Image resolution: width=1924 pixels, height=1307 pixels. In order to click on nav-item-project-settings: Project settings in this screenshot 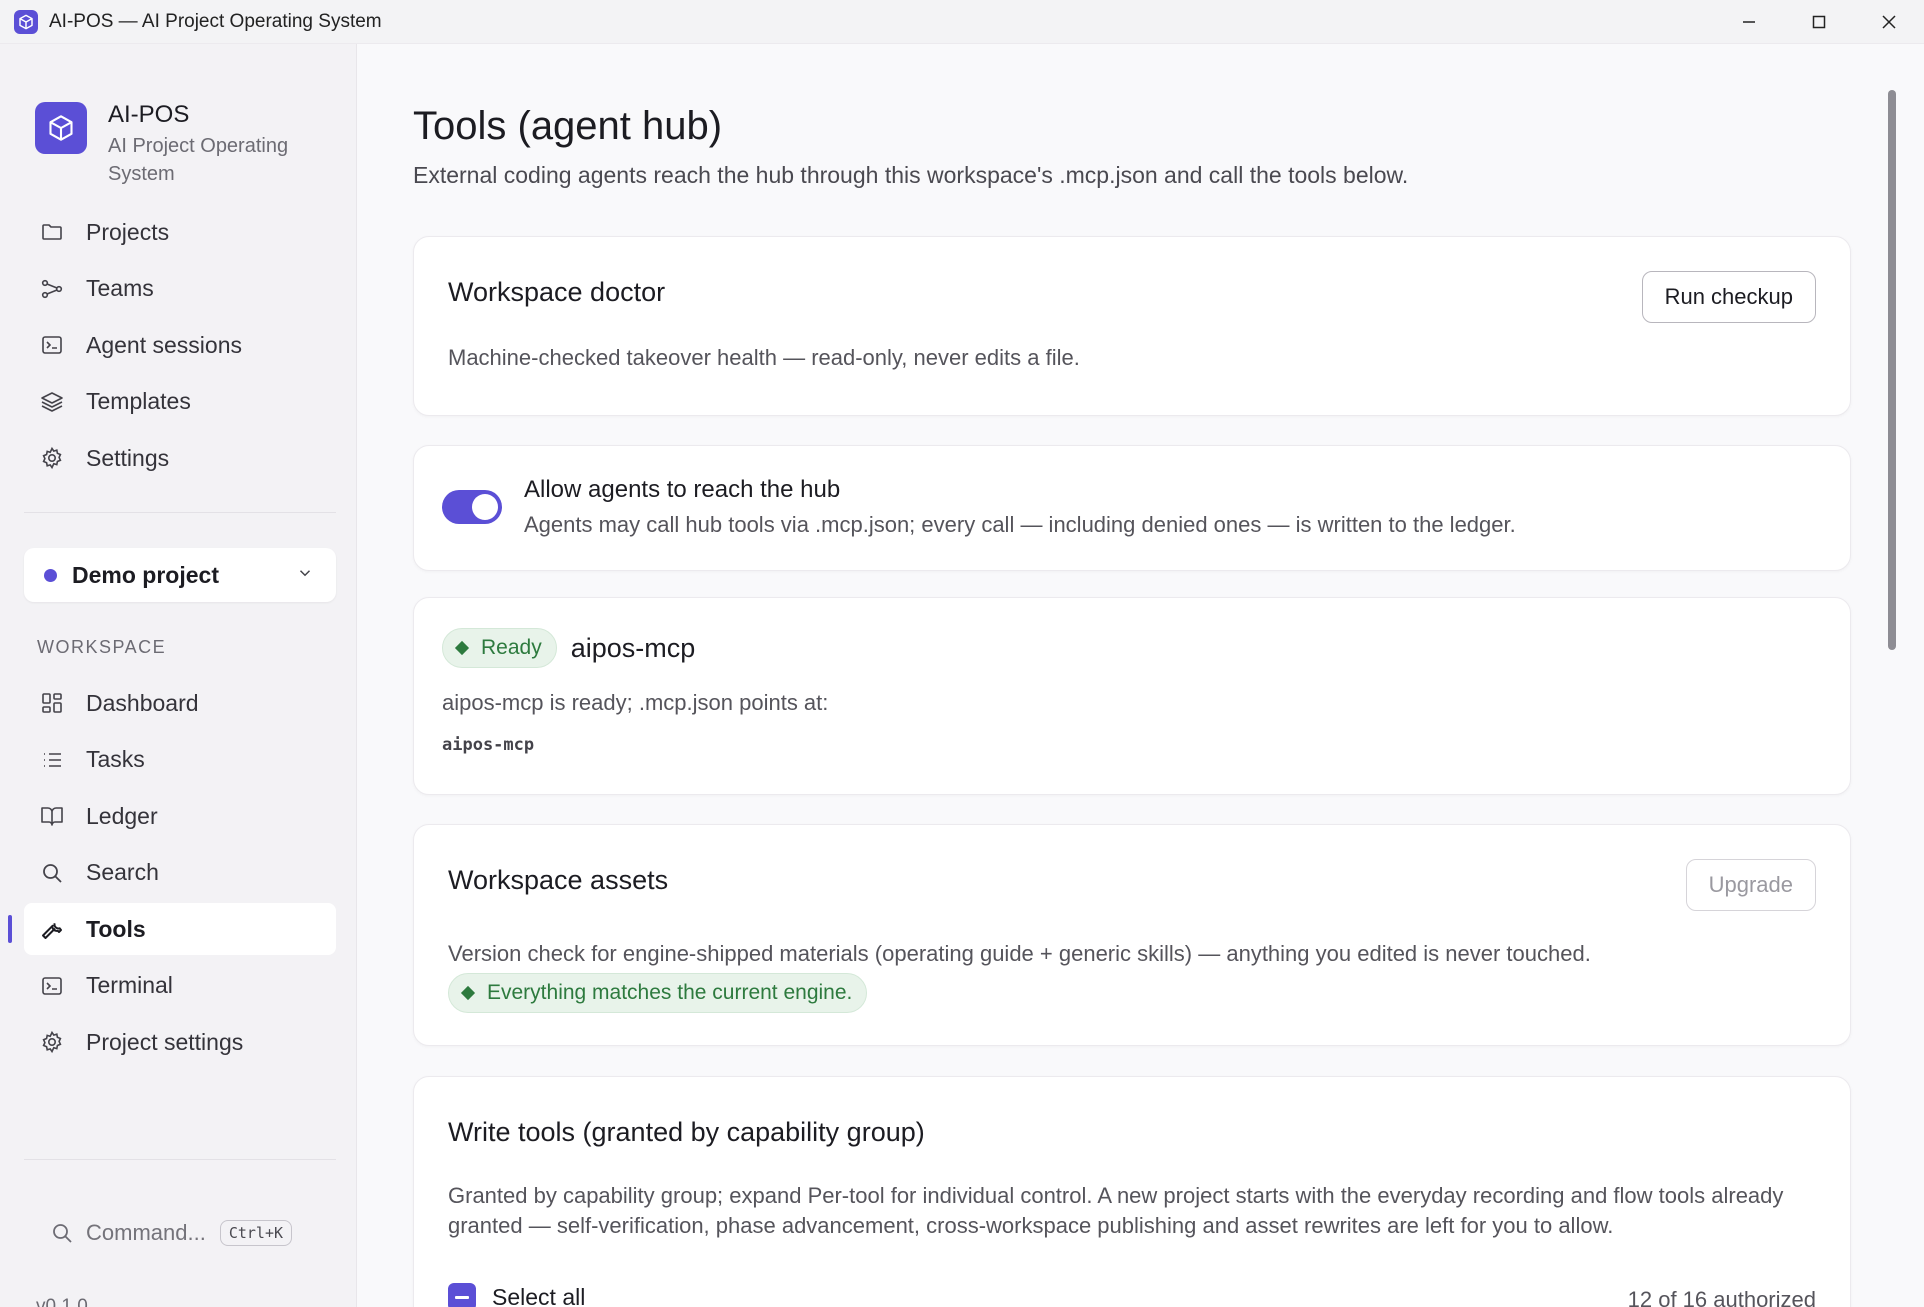, I will do `click(180, 1042)`.